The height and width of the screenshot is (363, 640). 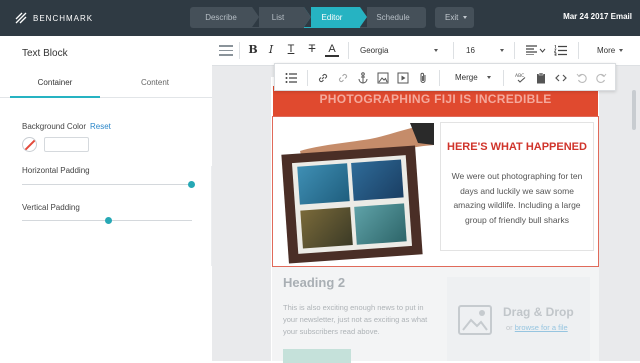 What do you see at coordinates (541, 78) in the screenshot?
I see `clipboard-icon` at bounding box center [541, 78].